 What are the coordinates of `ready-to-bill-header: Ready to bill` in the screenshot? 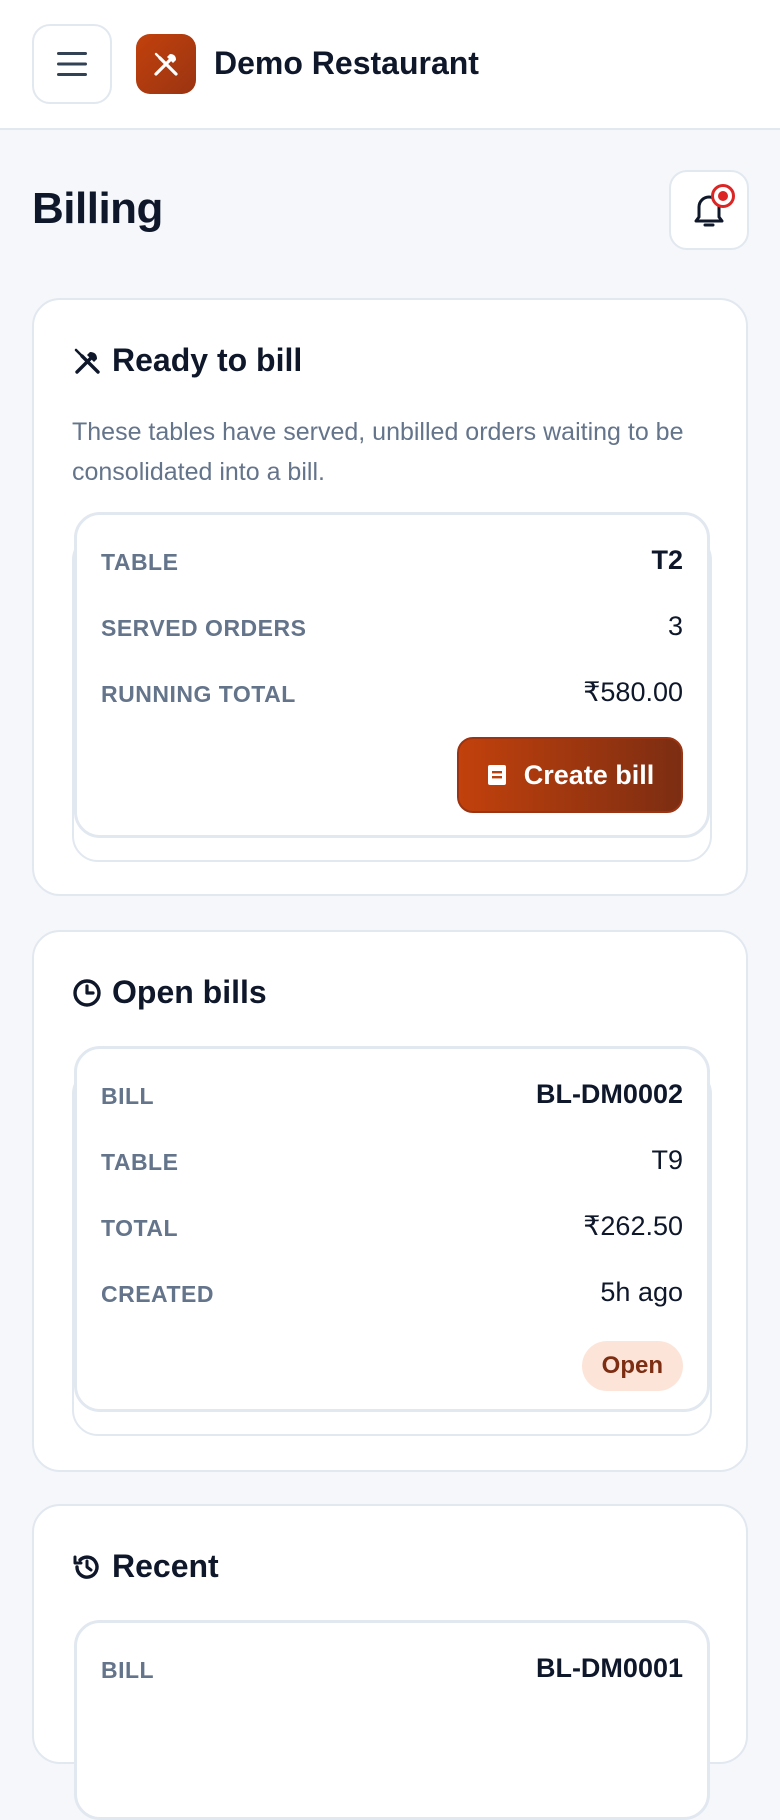 It's located at (187, 360).